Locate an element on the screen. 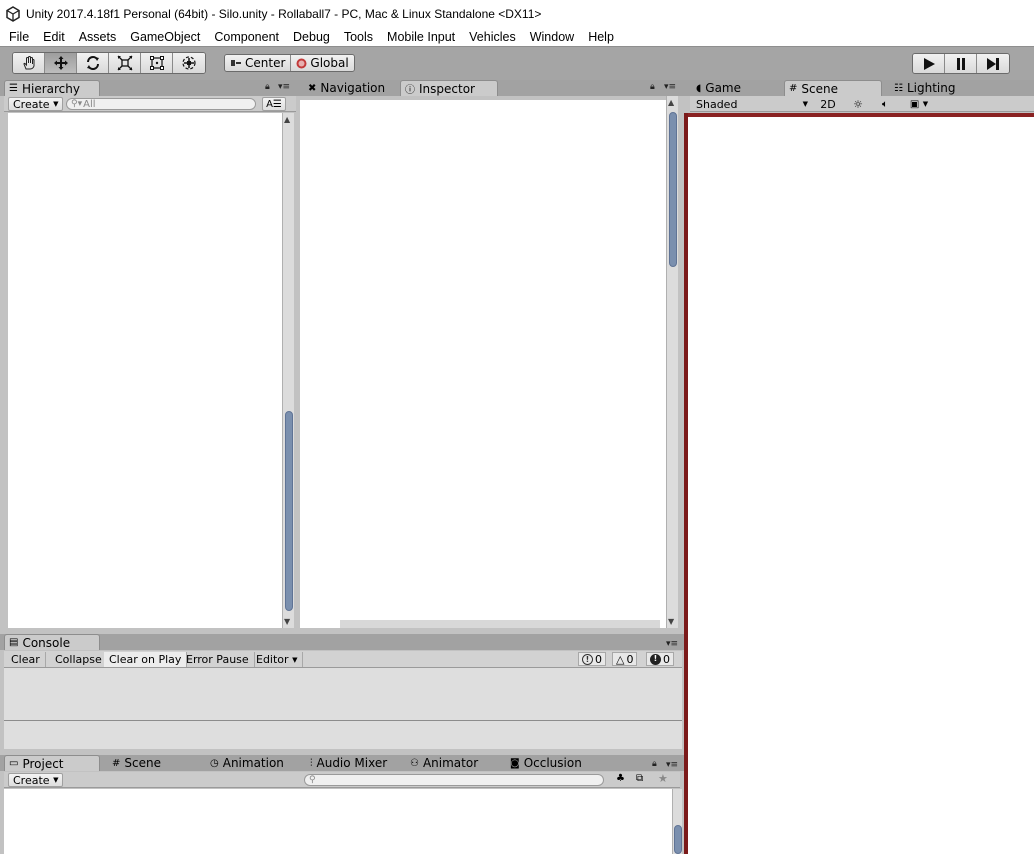 Image resolution: width=1034 pixels, height=854 pixels. hierarchy-create-button: Create ▼ is located at coordinates (36, 104).